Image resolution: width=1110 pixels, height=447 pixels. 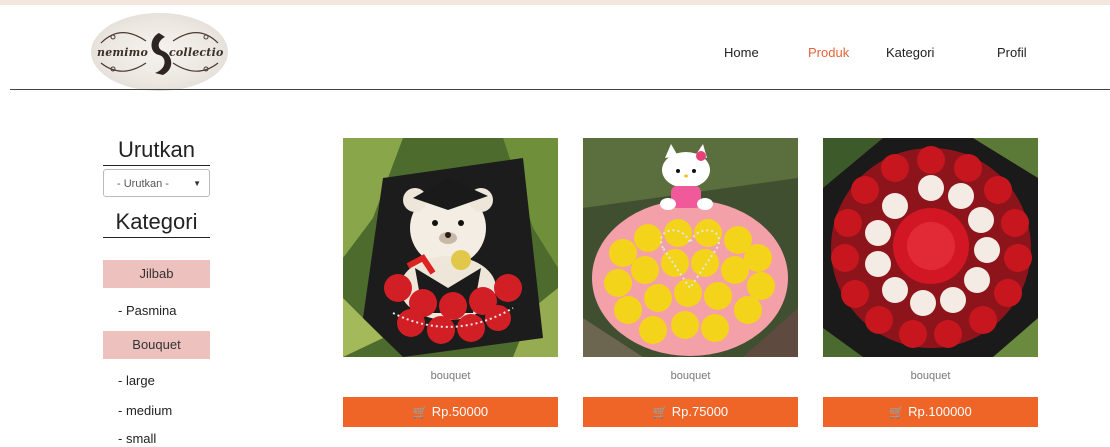 I want to click on product-image-teddy-bouquet, so click(x=450, y=247).